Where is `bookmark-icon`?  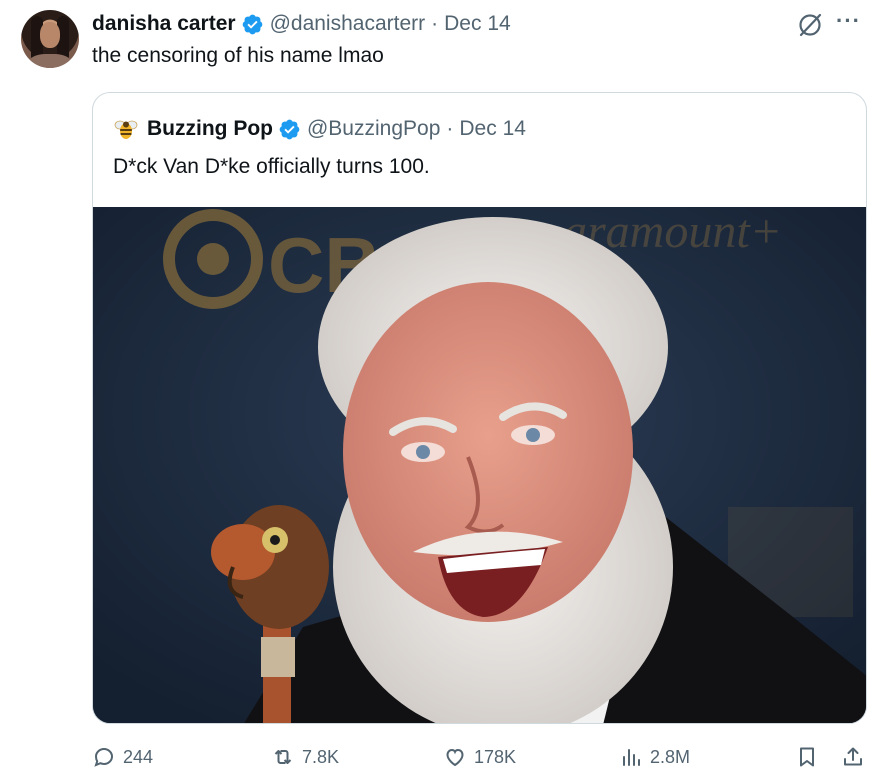 bookmark-icon is located at coordinates (807, 757).